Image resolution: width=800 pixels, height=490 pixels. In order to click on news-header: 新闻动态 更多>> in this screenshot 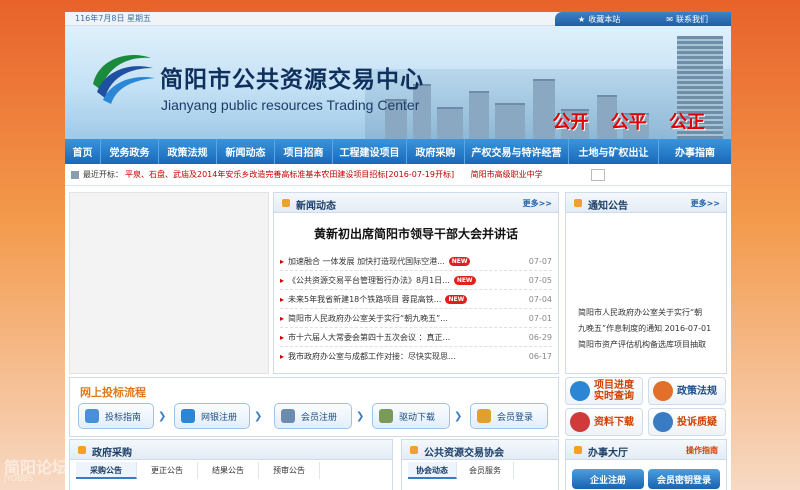, I will do `click(416, 203)`.